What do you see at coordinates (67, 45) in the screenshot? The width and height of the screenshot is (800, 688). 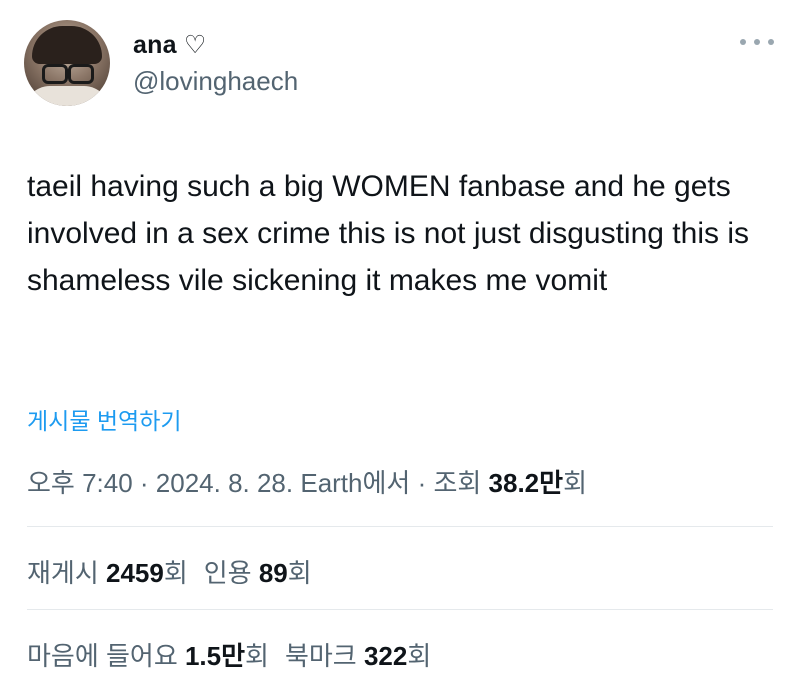 I see `avatar-hair` at bounding box center [67, 45].